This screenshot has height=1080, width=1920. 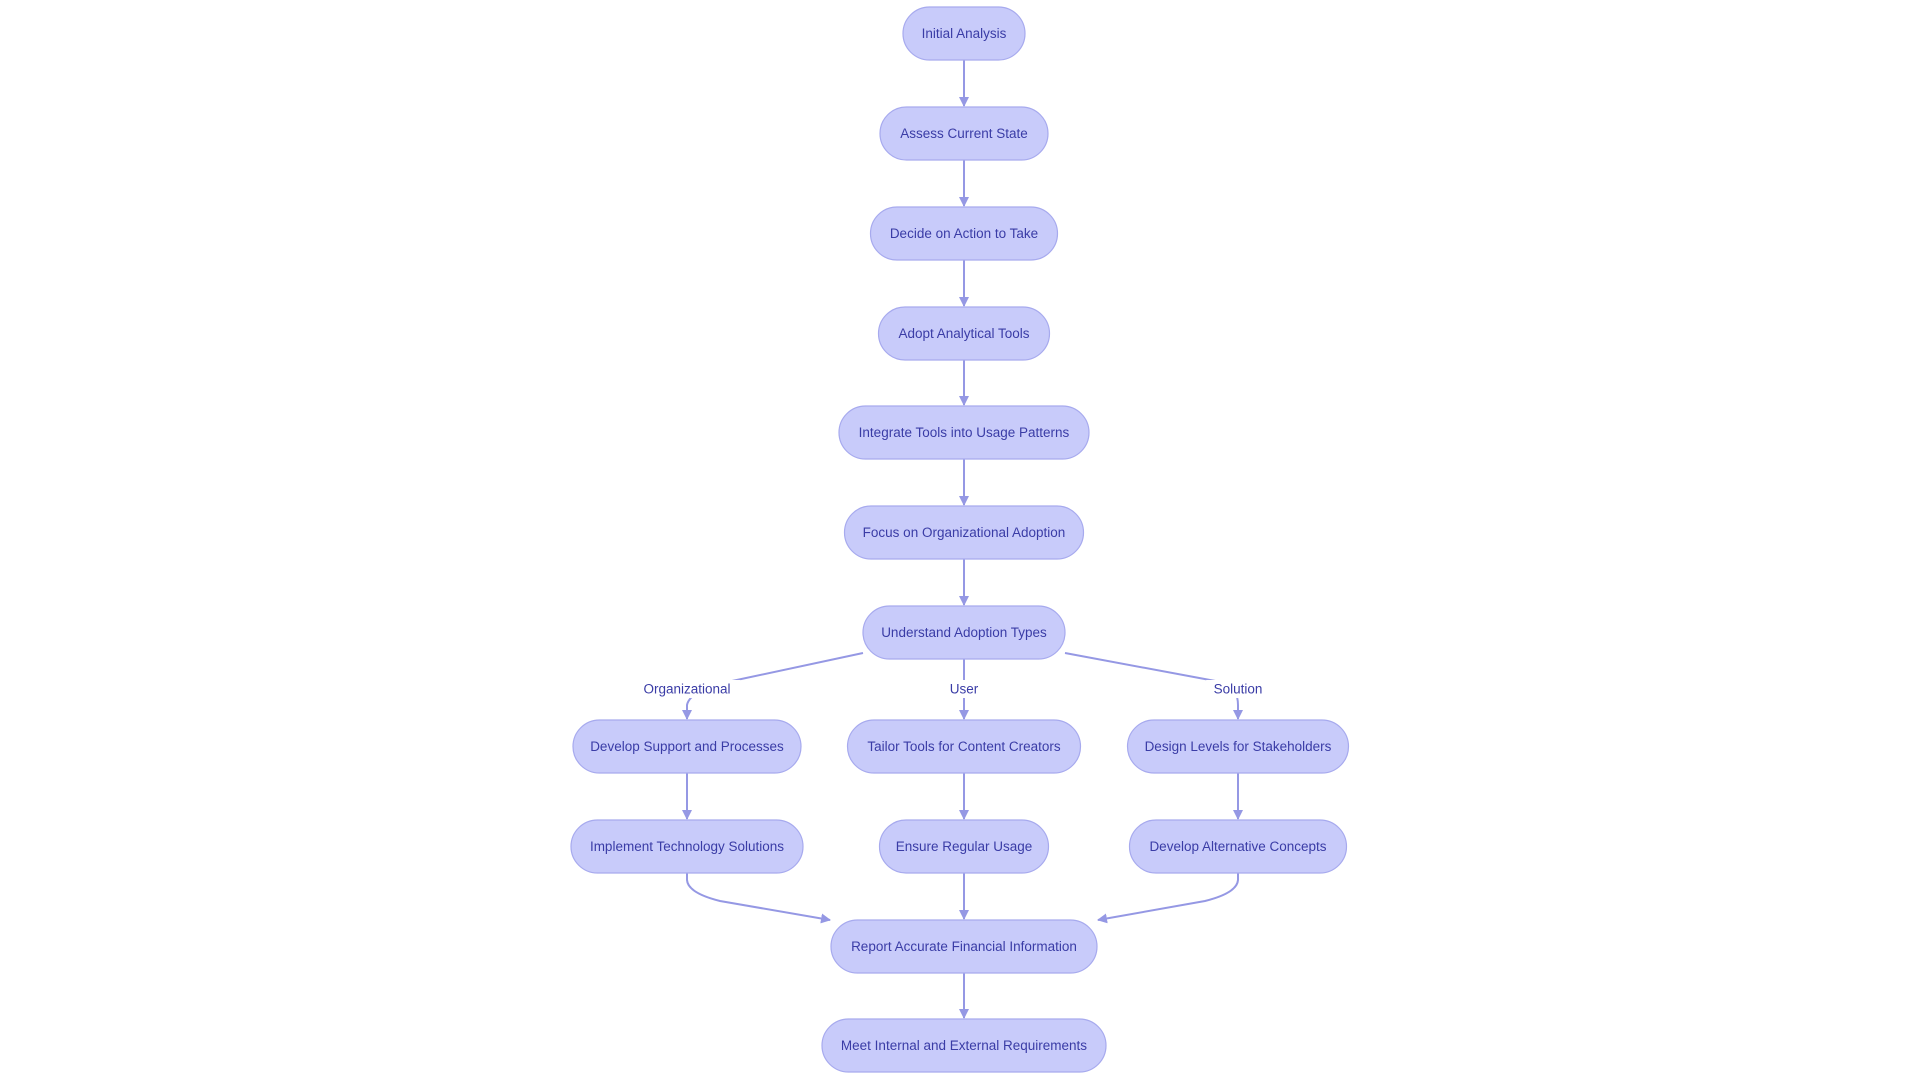 I want to click on node-label: Ensure Regular Usage, so click(x=964, y=846).